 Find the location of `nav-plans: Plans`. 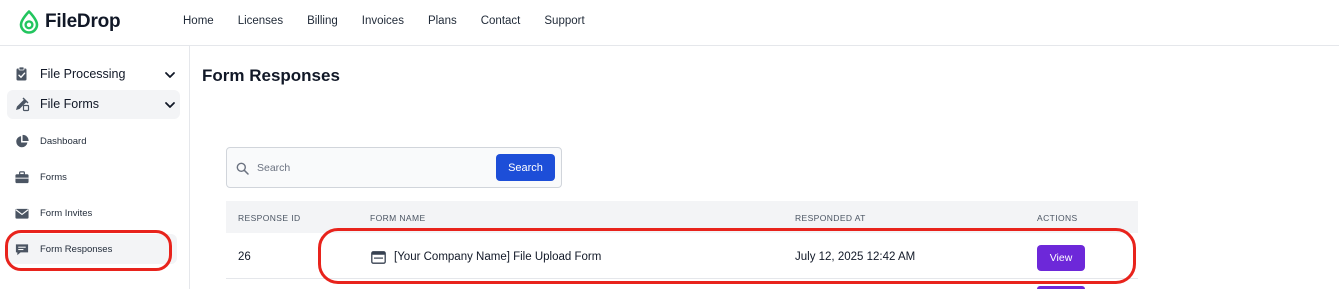

nav-plans: Plans is located at coordinates (442, 21).